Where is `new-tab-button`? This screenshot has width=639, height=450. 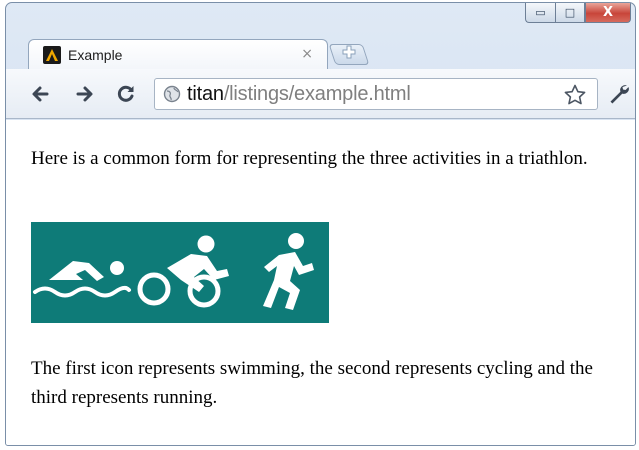 new-tab-button is located at coordinates (349, 54).